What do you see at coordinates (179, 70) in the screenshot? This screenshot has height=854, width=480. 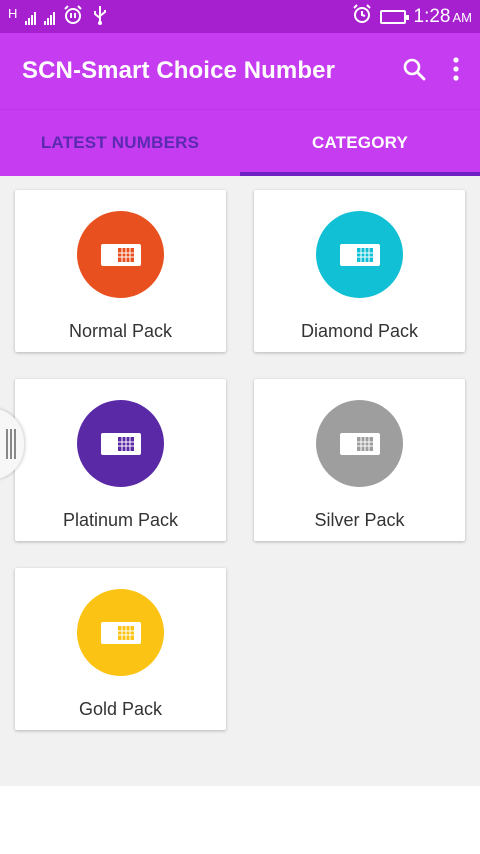 I see `app-title: SCN-Smart Choice Number` at bounding box center [179, 70].